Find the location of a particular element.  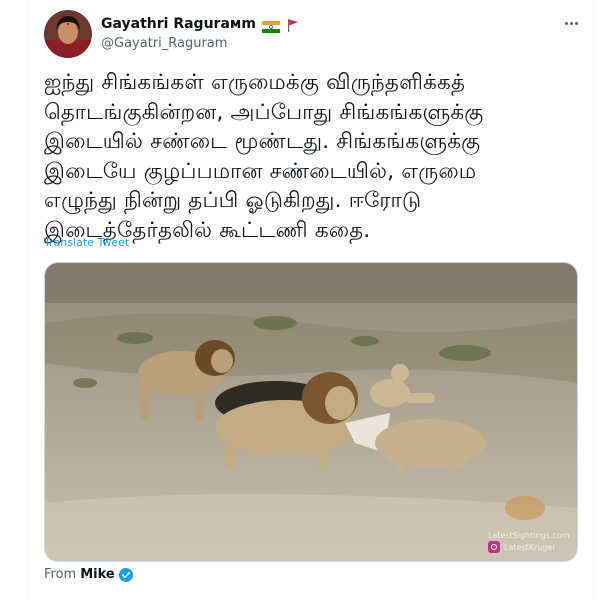

user-handle: @Gayatri_Raguram is located at coordinates (164, 43).